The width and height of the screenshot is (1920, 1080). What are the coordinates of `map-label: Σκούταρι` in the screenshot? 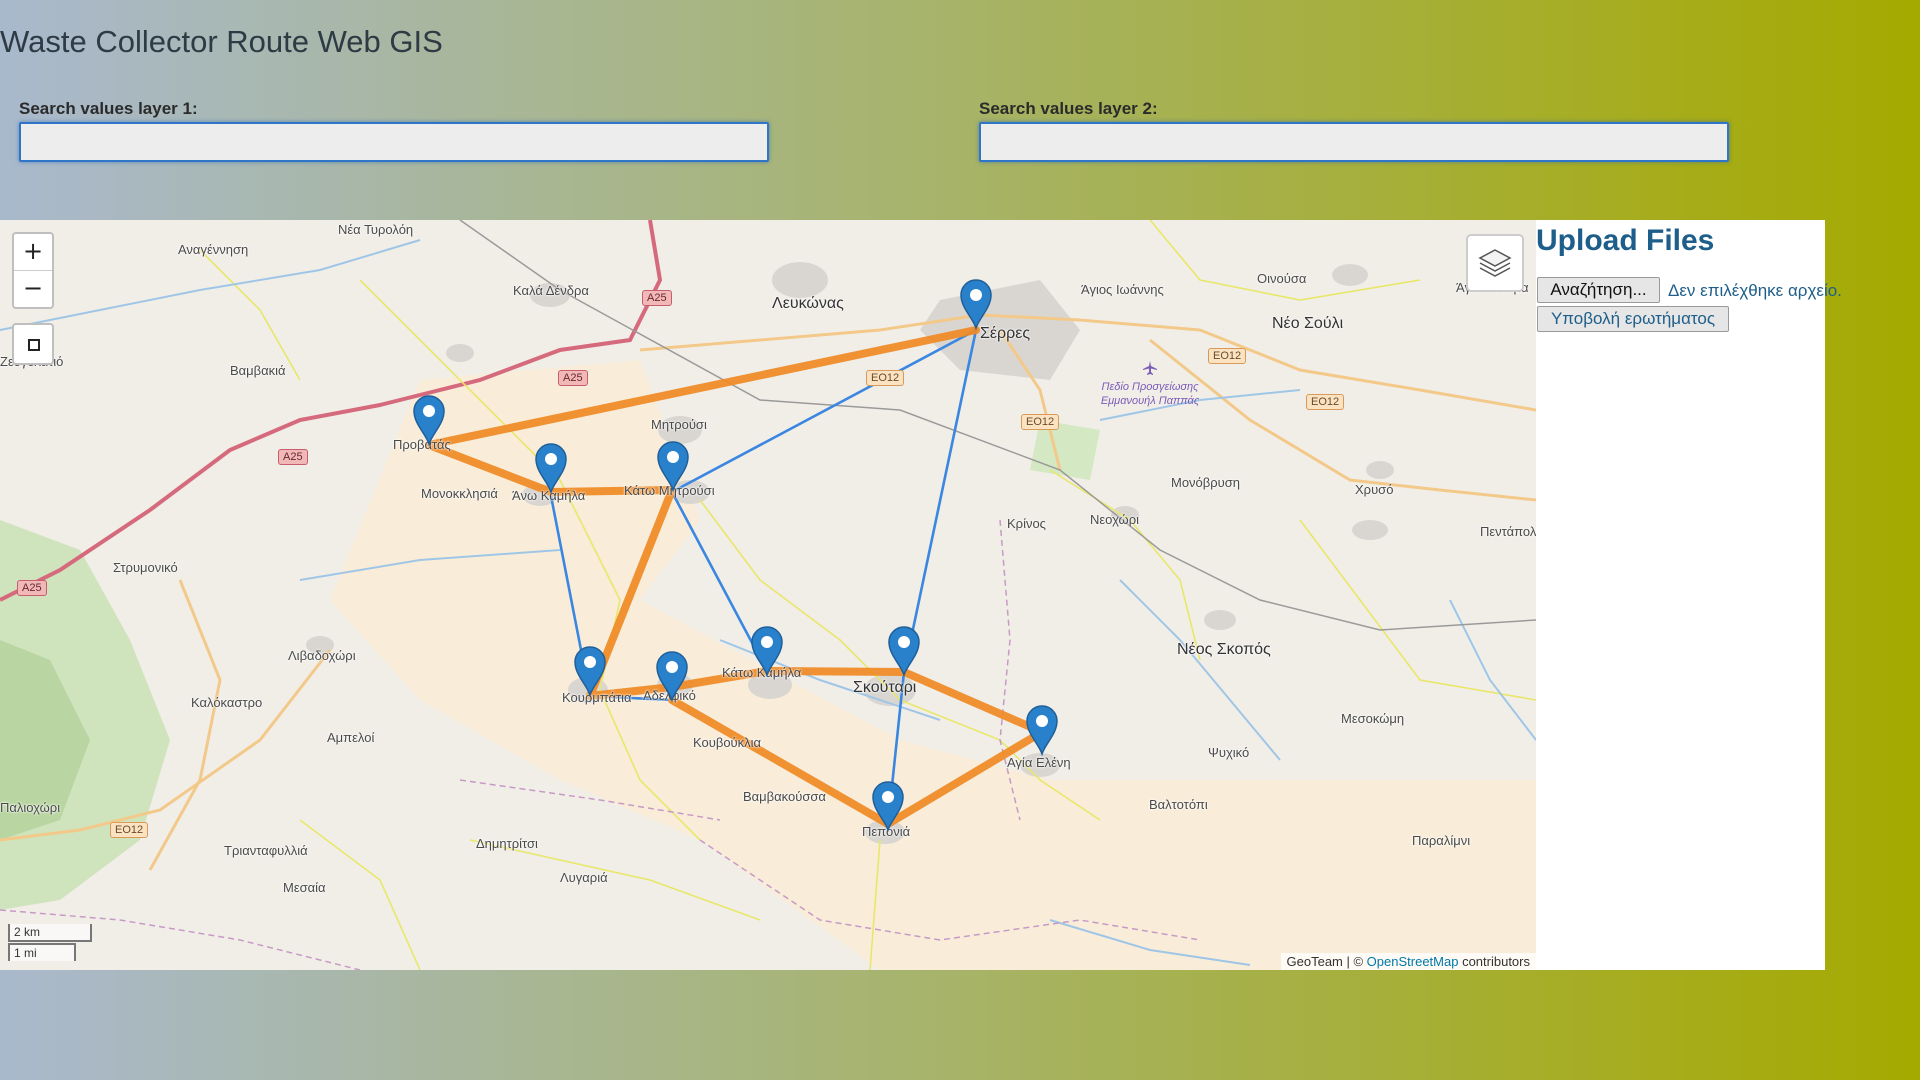 It's located at (885, 687).